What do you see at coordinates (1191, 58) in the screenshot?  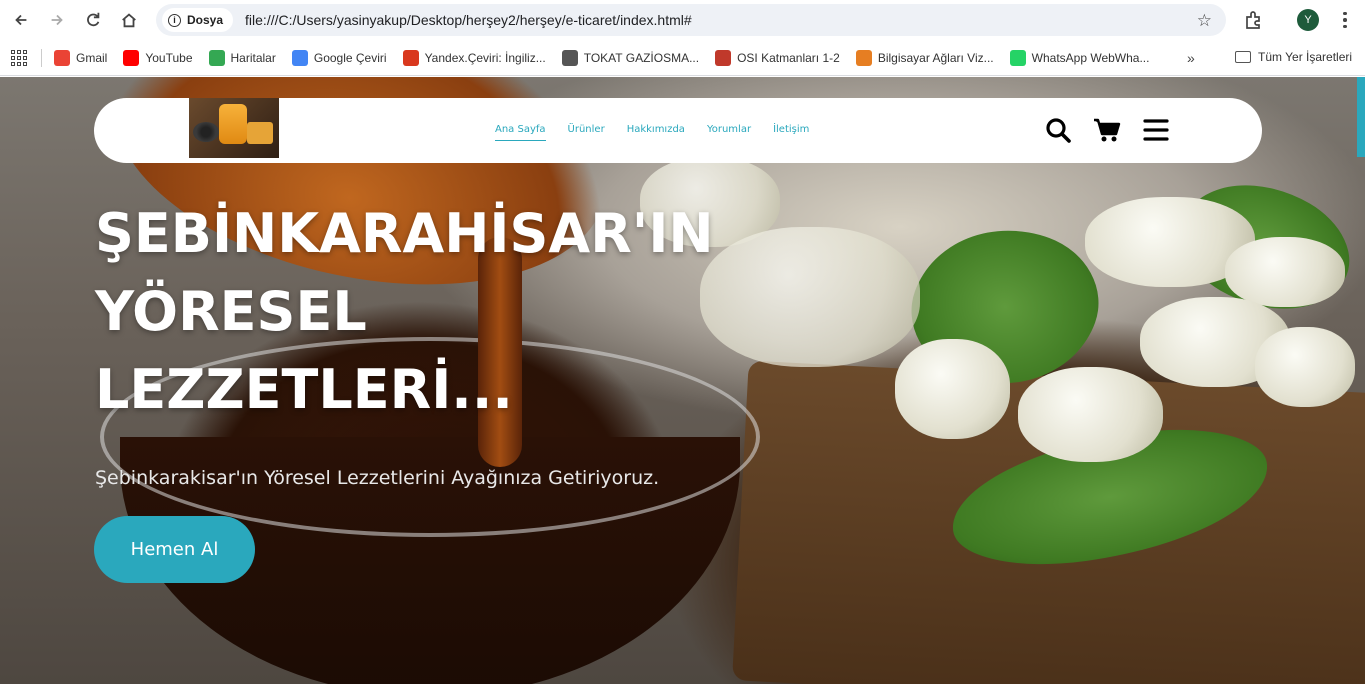 I see `more-bookmarks-icon: »` at bounding box center [1191, 58].